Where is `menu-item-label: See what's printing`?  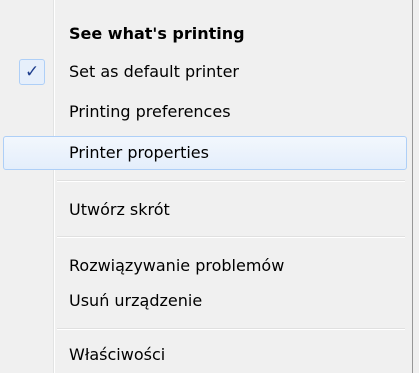
menu-item-label: See what's printing is located at coordinates (157, 33).